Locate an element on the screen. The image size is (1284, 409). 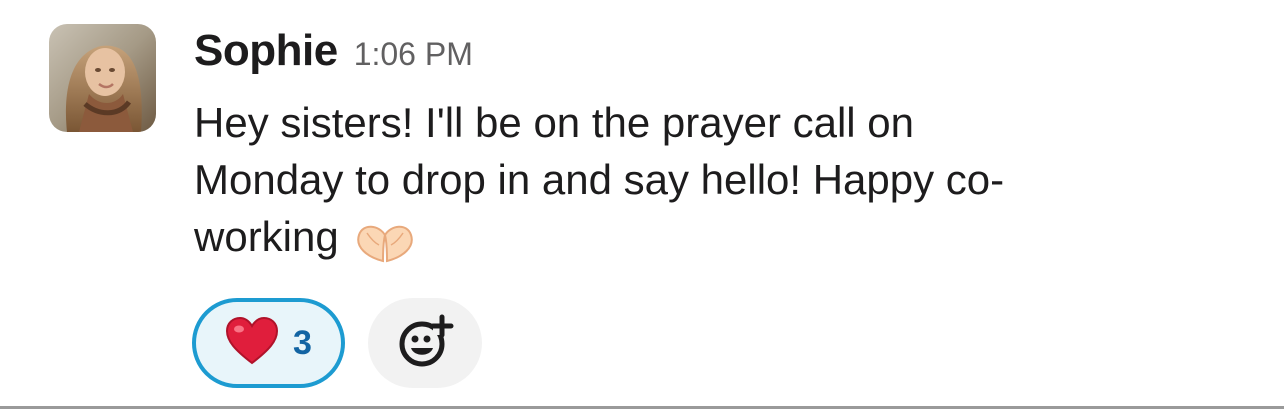
message-header: Sophie 1:06 PM is located at coordinates (333, 56).